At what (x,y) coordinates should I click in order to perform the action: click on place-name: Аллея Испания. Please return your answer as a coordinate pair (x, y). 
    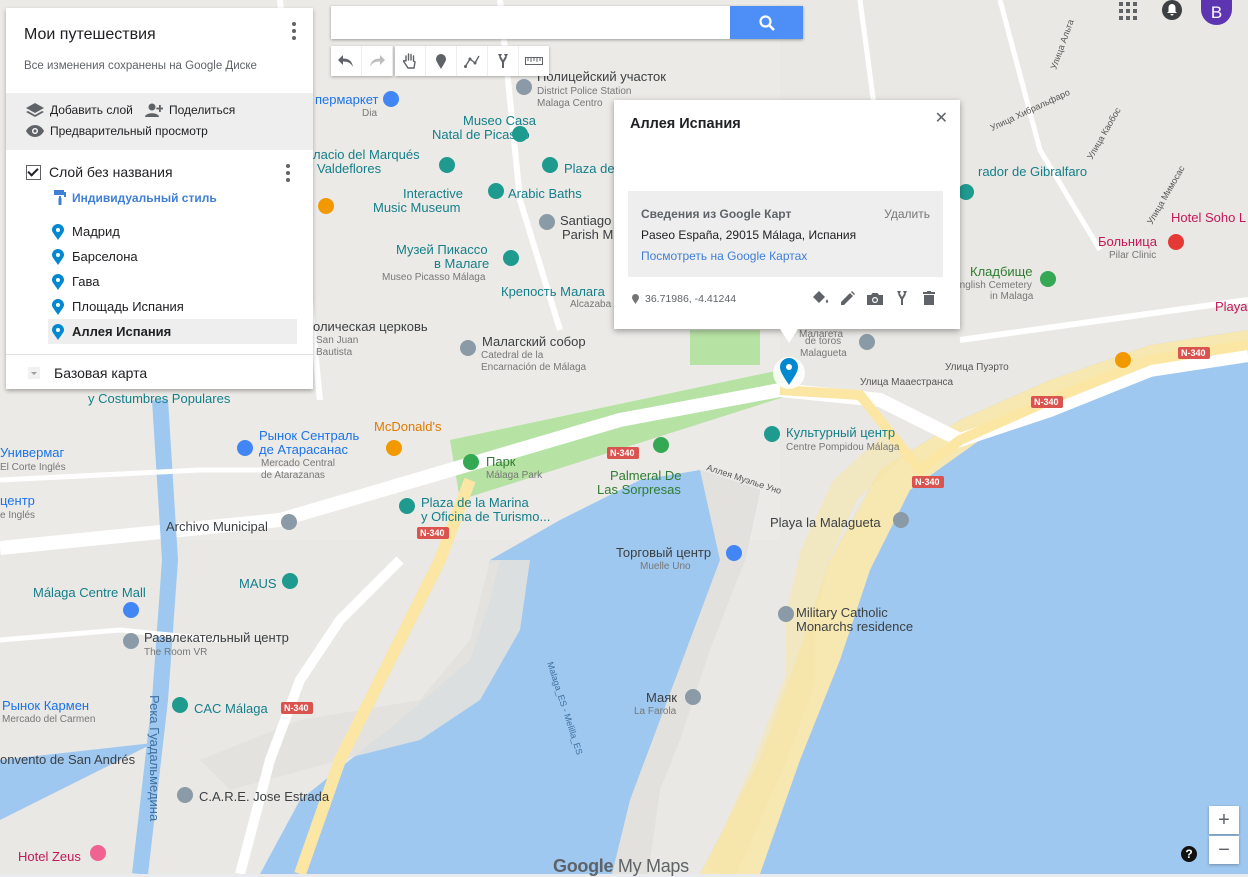
    Looking at the image, I should click on (122, 331).